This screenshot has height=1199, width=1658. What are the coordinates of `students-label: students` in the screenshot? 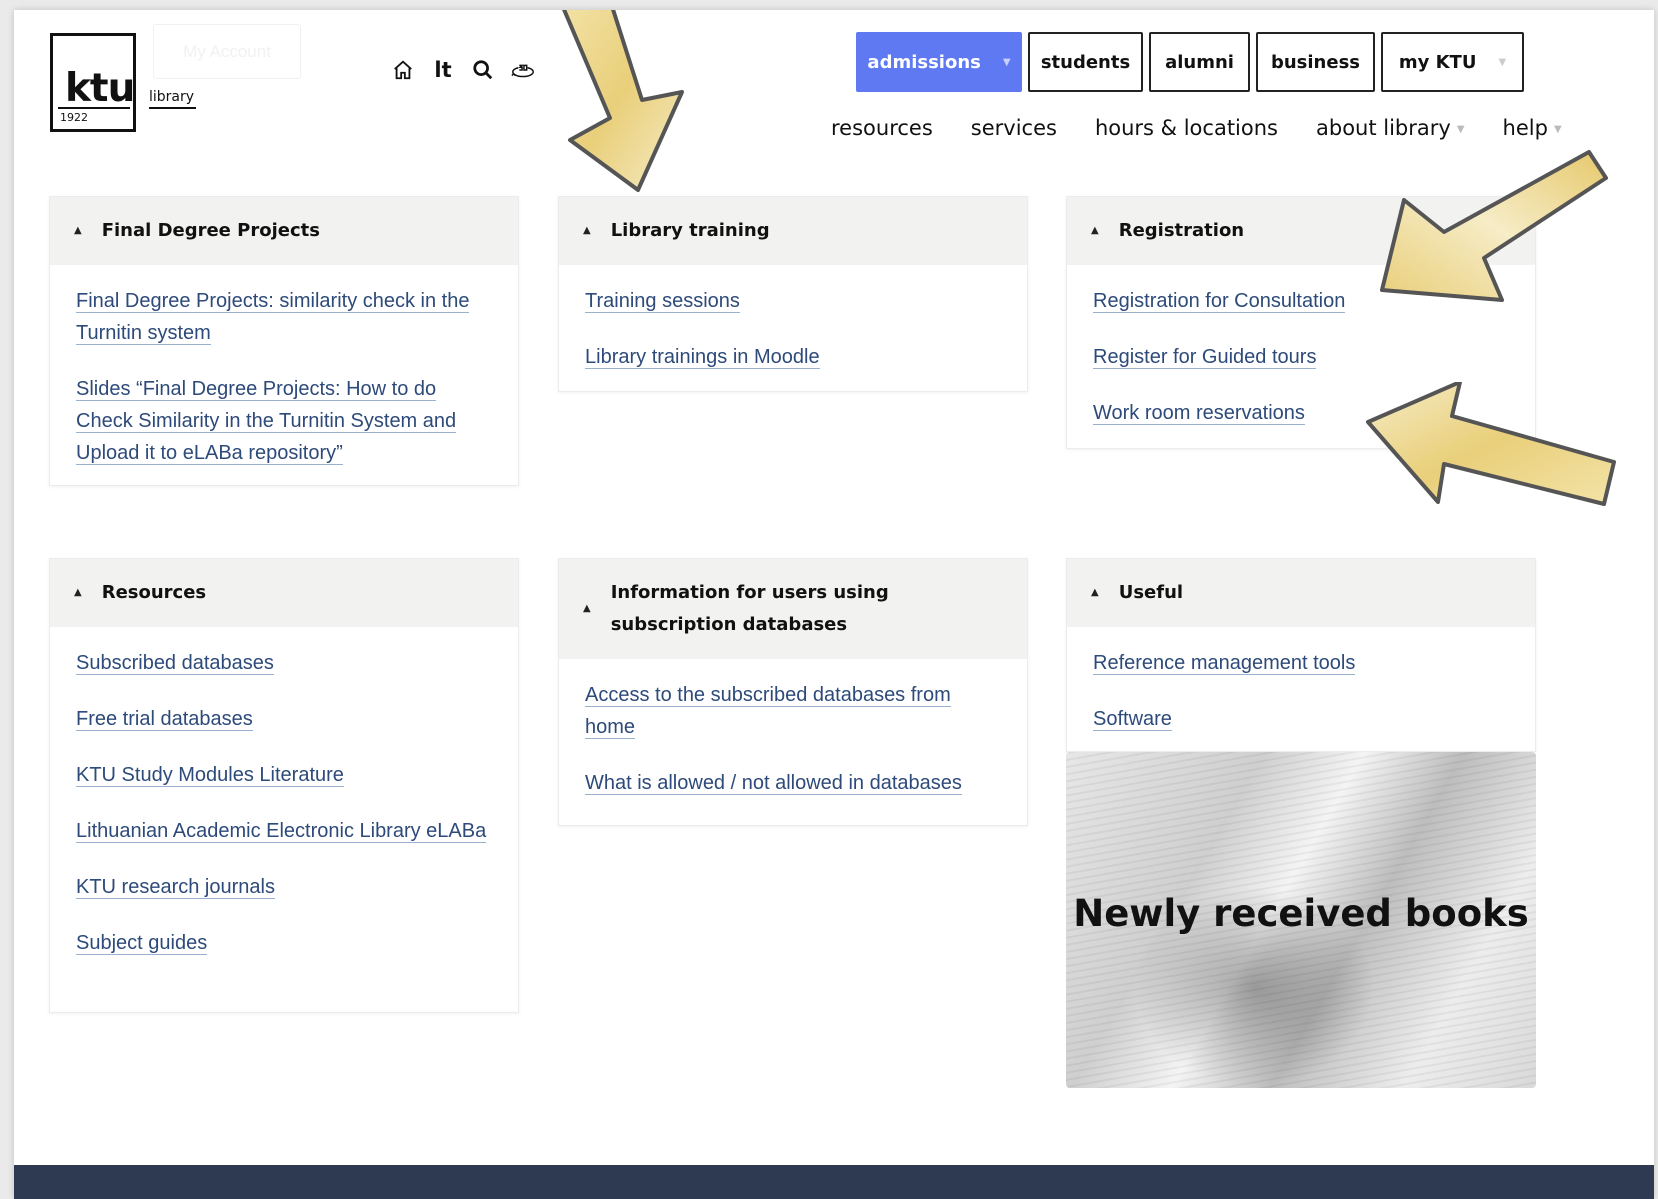 It's located at (1085, 62).